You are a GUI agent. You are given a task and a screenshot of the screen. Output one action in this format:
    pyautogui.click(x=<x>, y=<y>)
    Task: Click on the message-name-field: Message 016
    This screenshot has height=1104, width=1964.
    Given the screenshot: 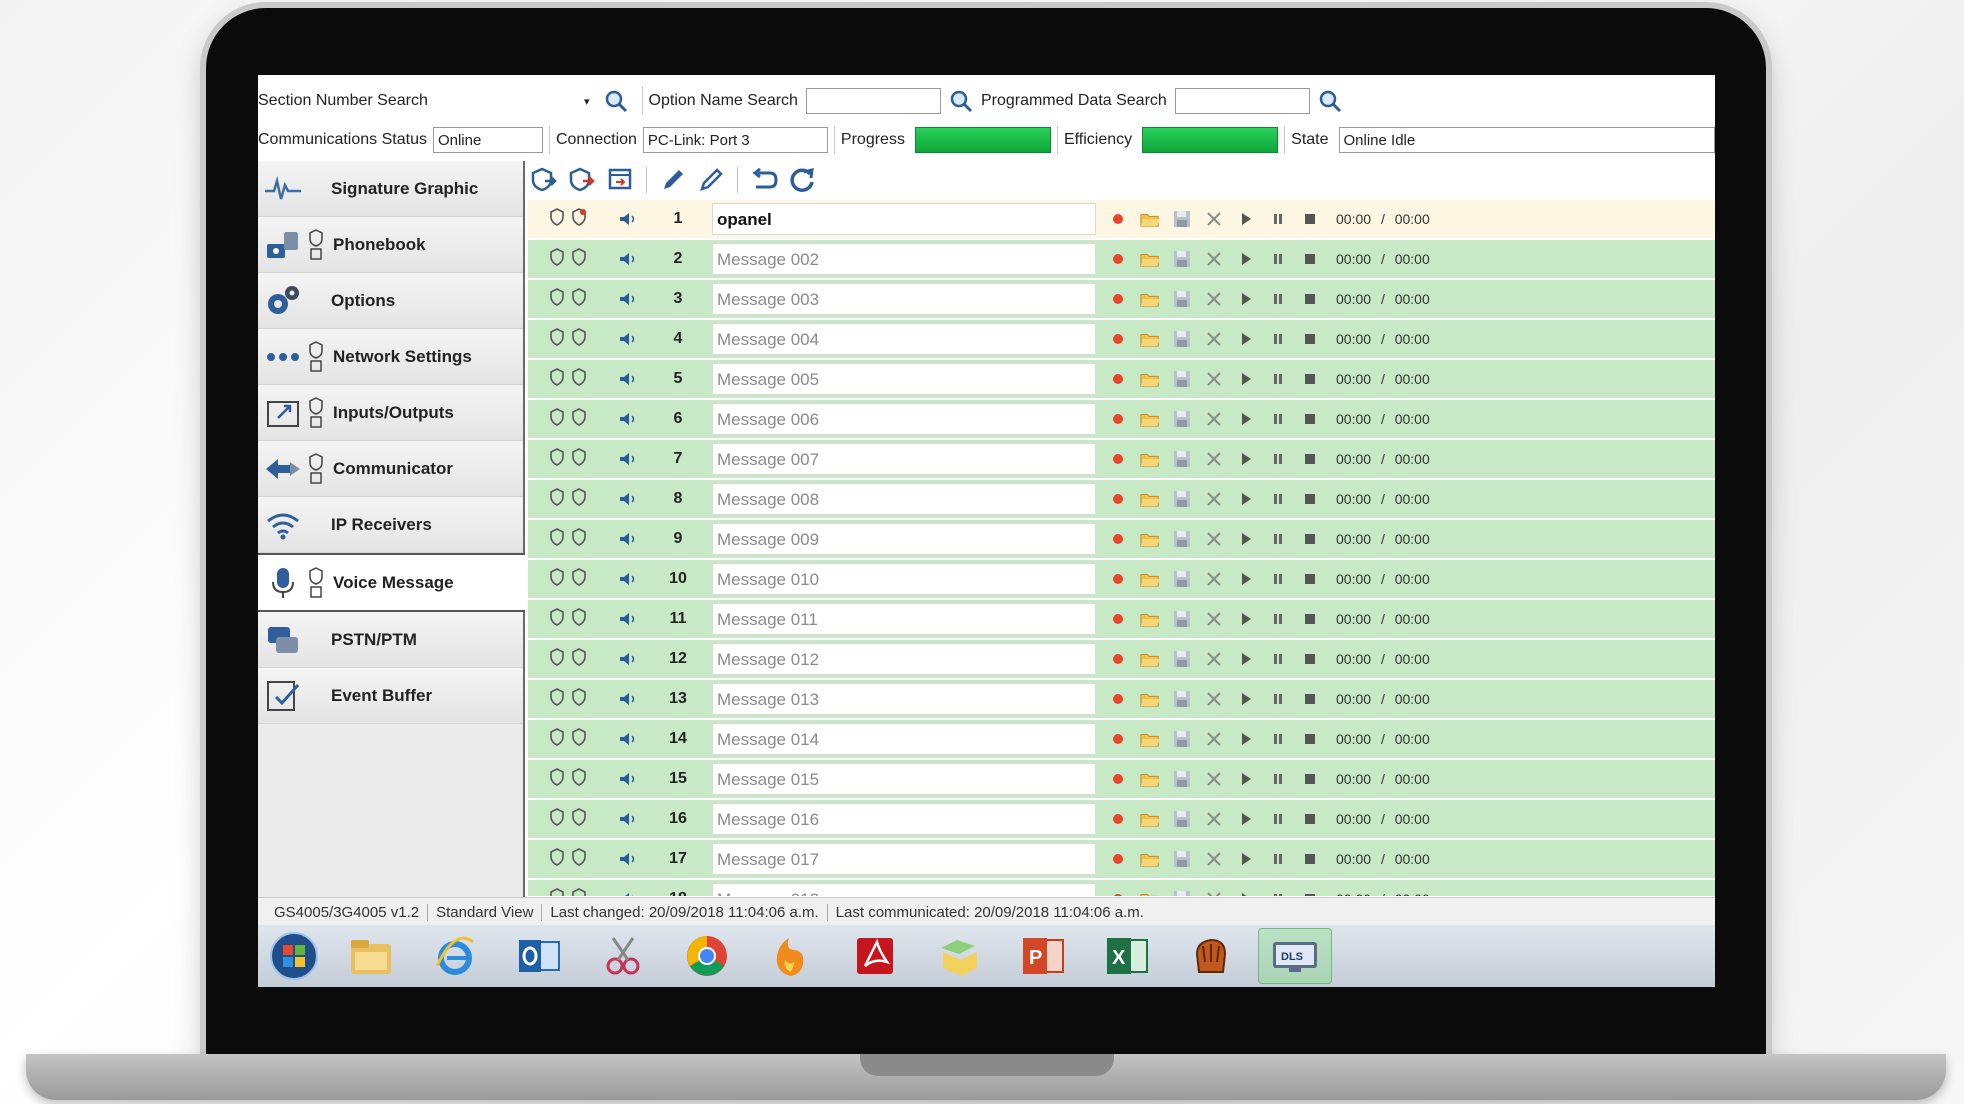 What is the action you would take?
    pyautogui.click(x=904, y=819)
    